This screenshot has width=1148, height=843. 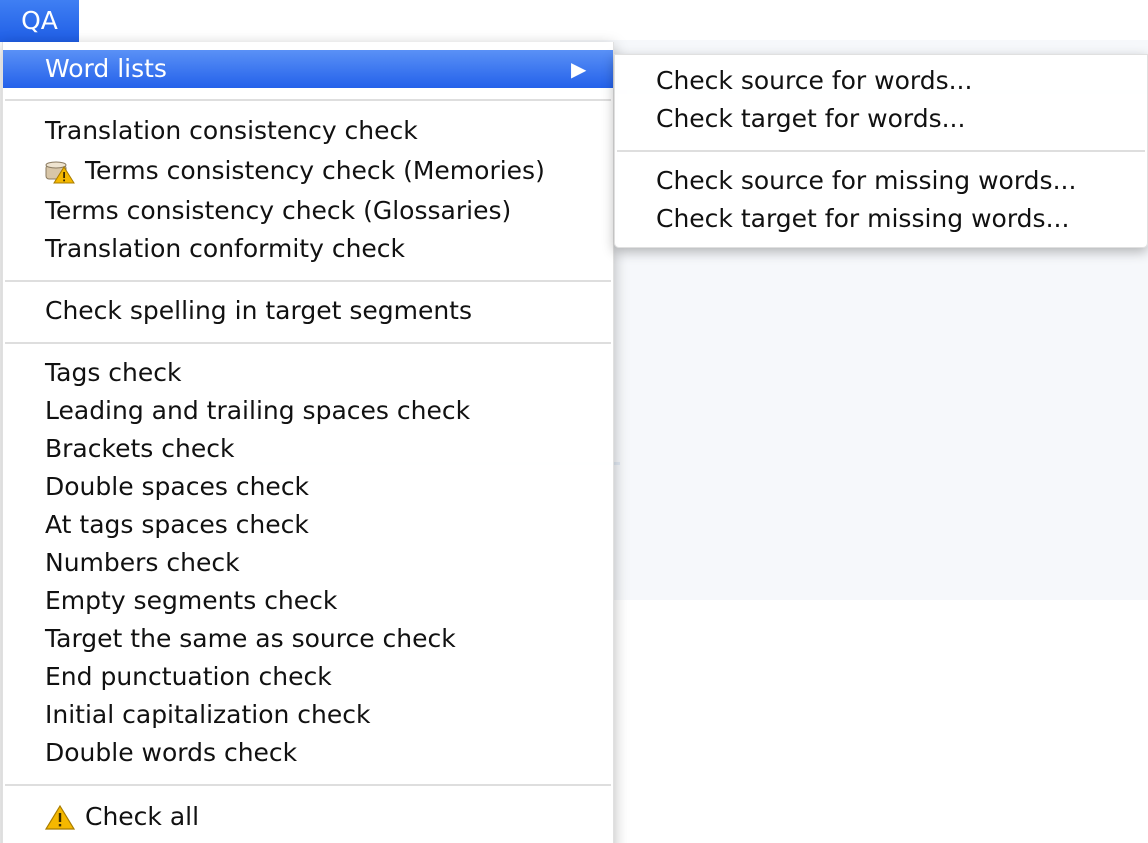 I want to click on menu-item-end-punctuation: End punctuation check, so click(x=308, y=677).